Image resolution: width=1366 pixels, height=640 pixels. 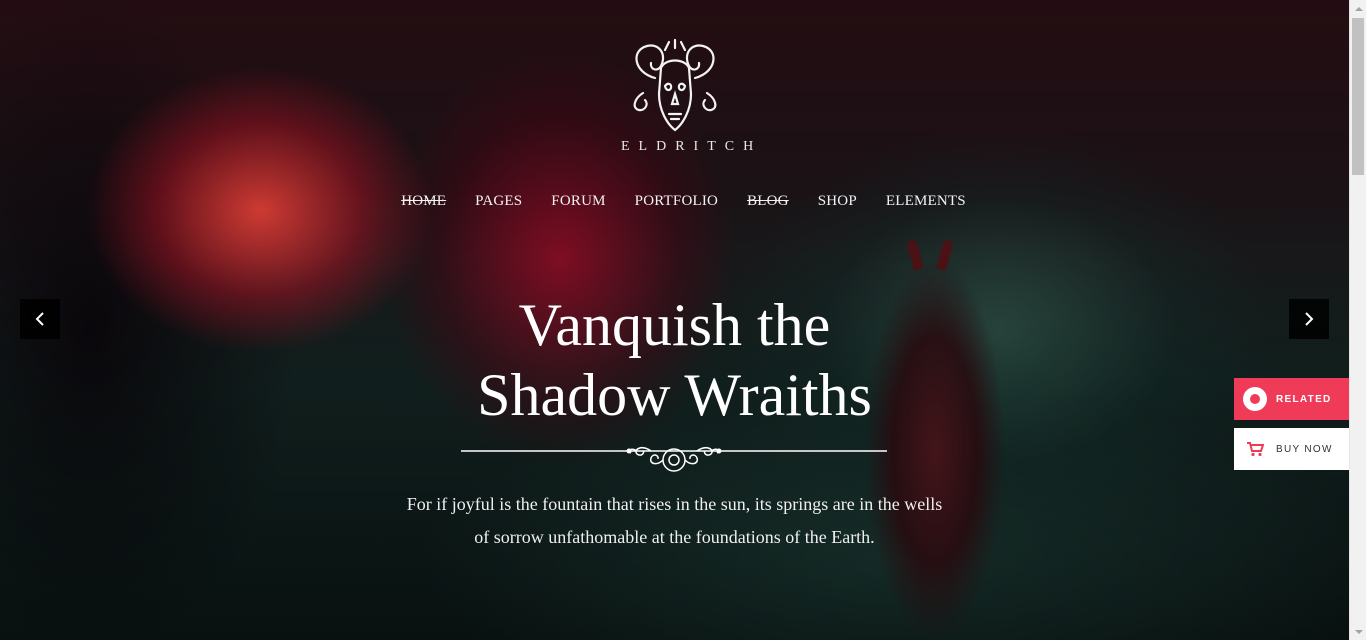 I want to click on scroll-down-arrow-icon, so click(x=1358, y=631).